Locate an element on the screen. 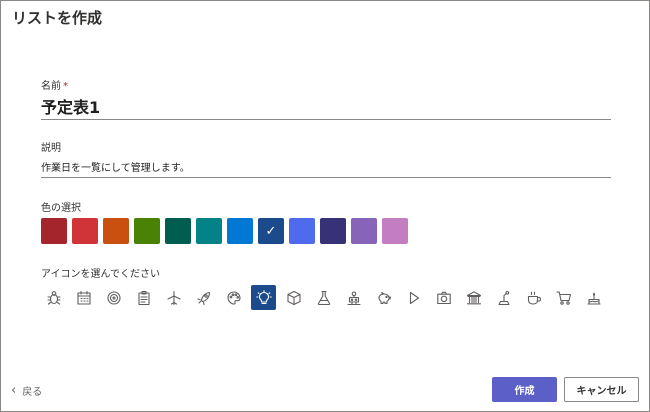 The image size is (650, 412). name-label: 名前 * is located at coordinates (54, 86).